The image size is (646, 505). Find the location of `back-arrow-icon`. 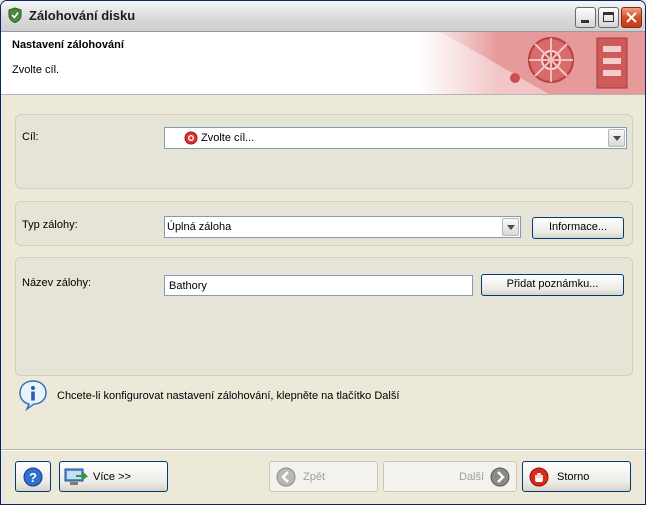

back-arrow-icon is located at coordinates (286, 477).